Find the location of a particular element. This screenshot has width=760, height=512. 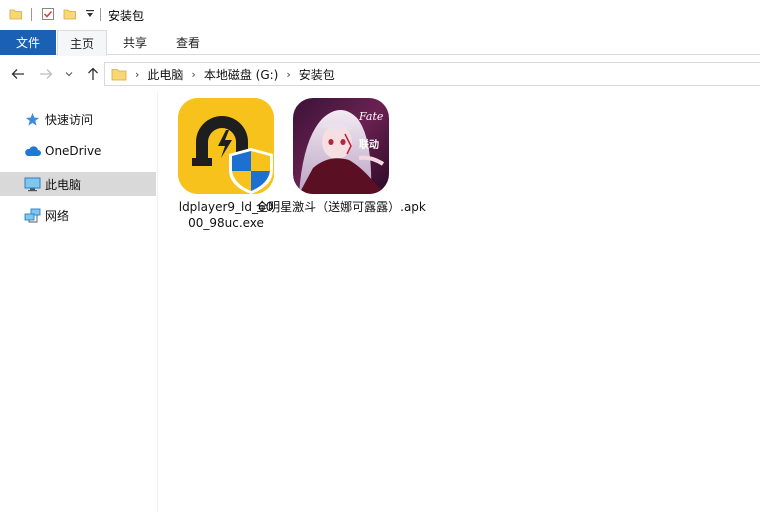

file-item-apk: Fate 联动 全明星激斗（送娜可露露）.apk is located at coordinates (341, 168).